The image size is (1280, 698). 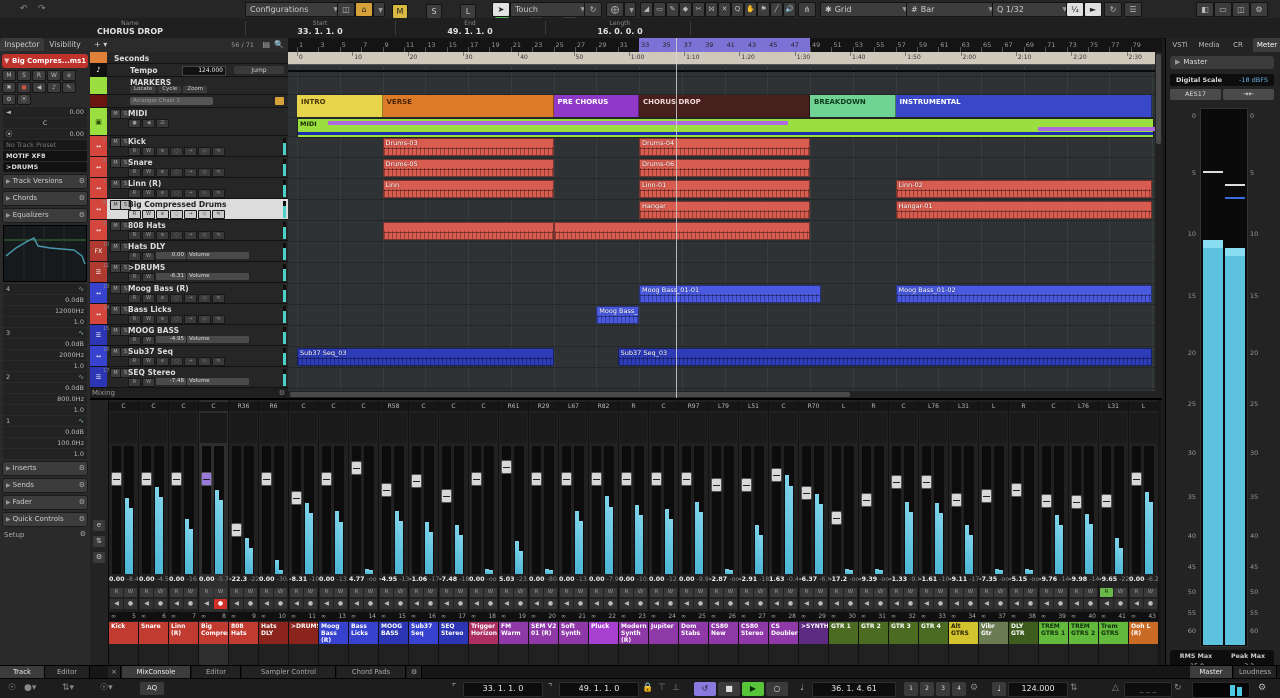 I want to click on mixer-channel-gtr-2: R -9.39 -oo R W ◀ ● ∞ 31 GTR 2, so click(x=874, y=533).